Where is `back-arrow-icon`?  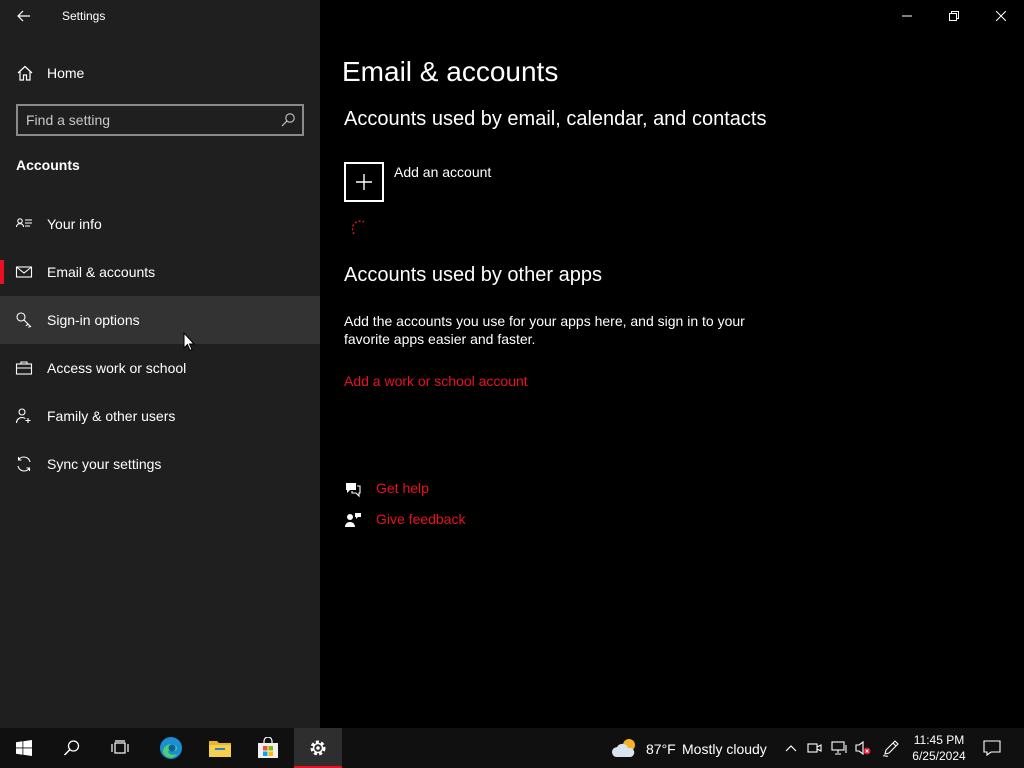 back-arrow-icon is located at coordinates (23, 16).